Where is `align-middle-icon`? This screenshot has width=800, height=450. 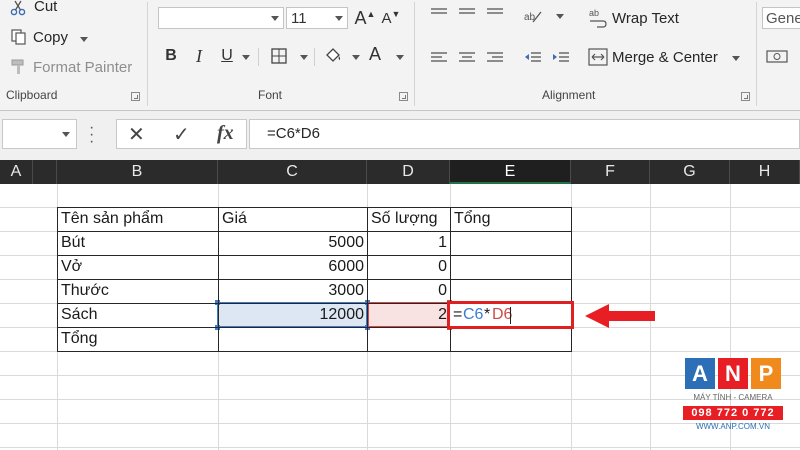
align-middle-icon is located at coordinates (467, 11).